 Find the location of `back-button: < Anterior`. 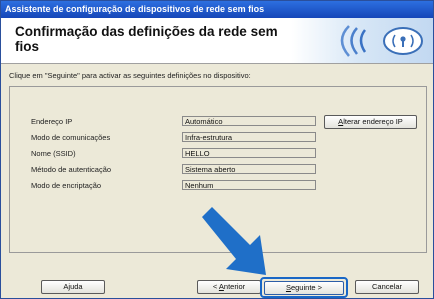

back-button: < Anterior is located at coordinates (229, 287).